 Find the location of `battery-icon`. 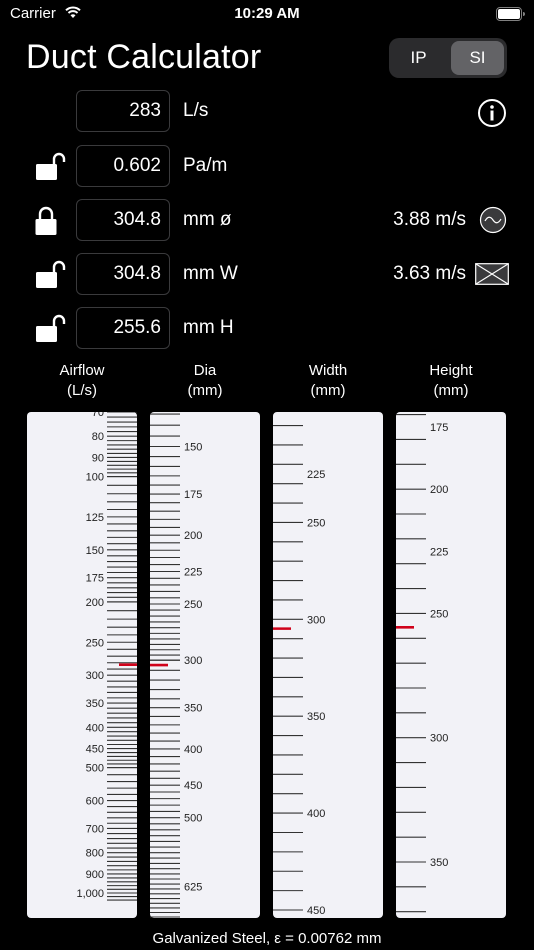

battery-icon is located at coordinates (511, 16).